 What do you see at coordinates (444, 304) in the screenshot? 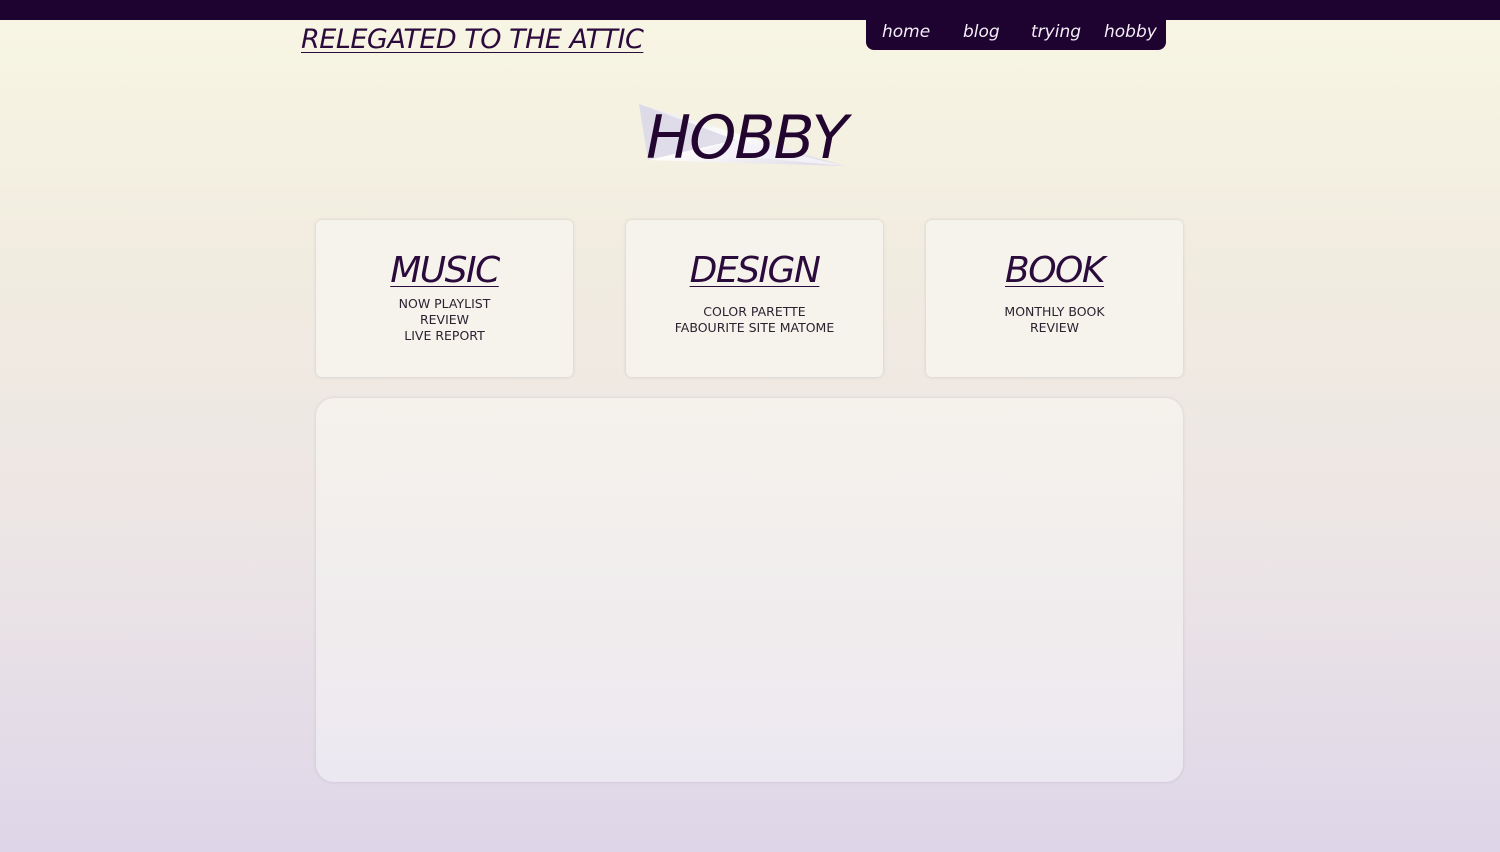
I see `now-playlist-link: NOW PLAYLIST` at bounding box center [444, 304].